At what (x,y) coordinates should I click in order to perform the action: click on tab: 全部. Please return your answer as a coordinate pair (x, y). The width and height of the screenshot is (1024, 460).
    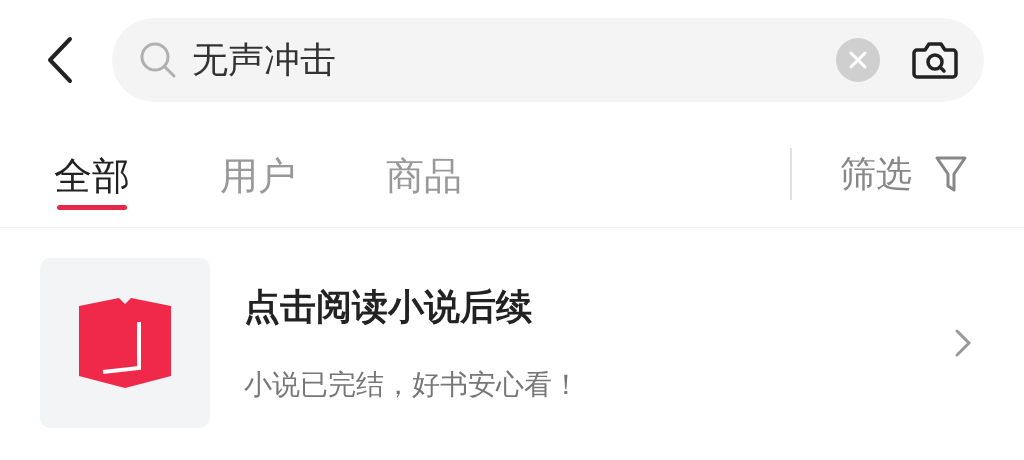
    Looking at the image, I should click on (92, 173).